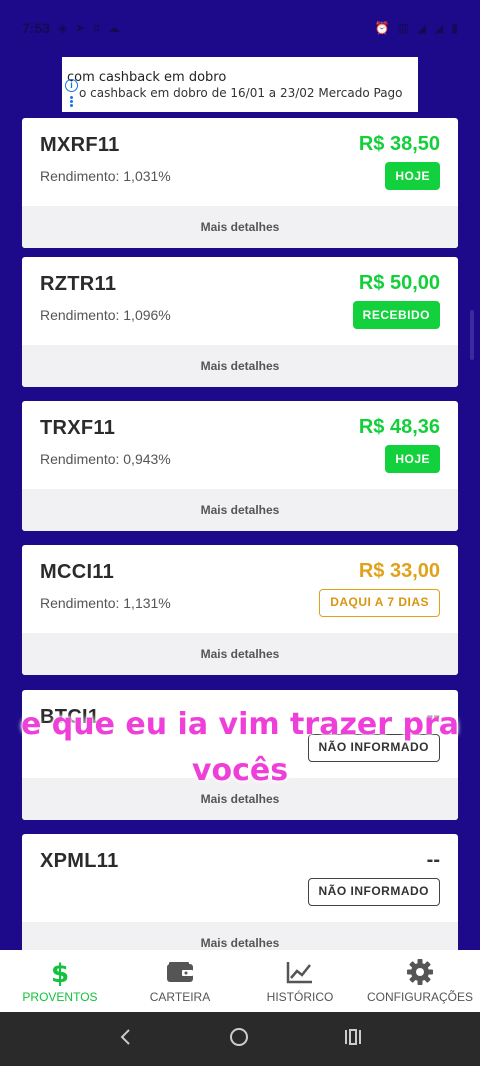 The width and height of the screenshot is (480, 1066). Describe the element at coordinates (419, 997) in the screenshot. I see `nav-configuracoes-label: CONFIGURAÇÕES` at that location.